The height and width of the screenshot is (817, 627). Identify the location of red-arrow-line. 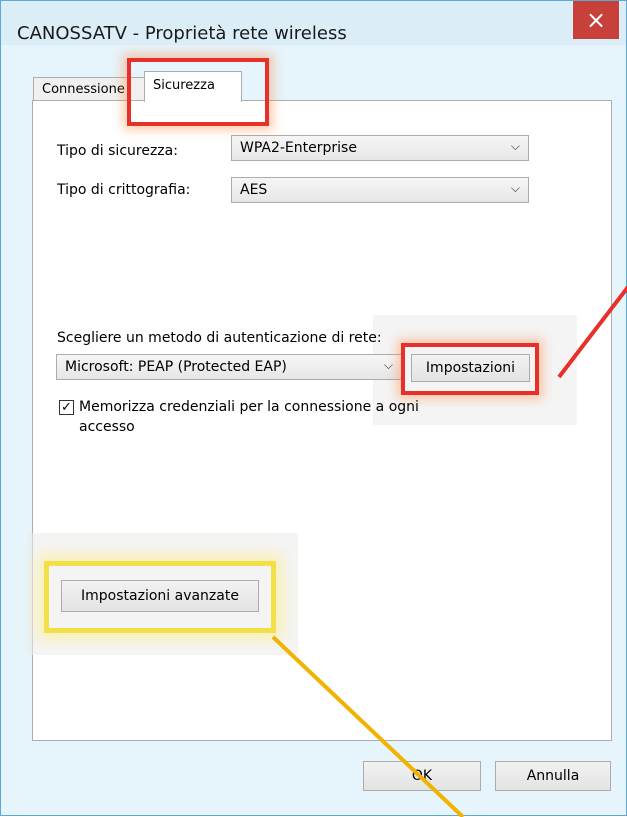
(592, 332).